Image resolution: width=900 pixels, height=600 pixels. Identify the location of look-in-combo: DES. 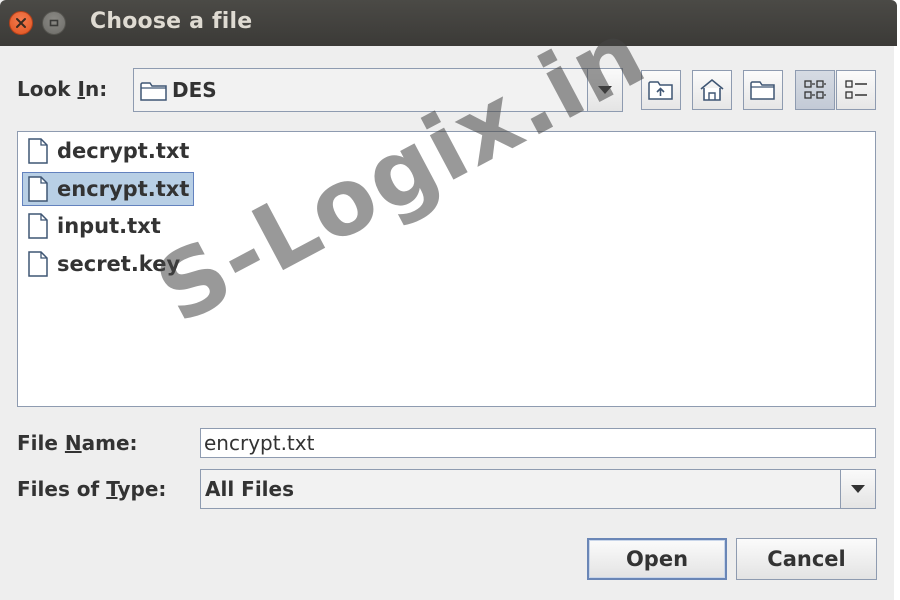
(378, 90).